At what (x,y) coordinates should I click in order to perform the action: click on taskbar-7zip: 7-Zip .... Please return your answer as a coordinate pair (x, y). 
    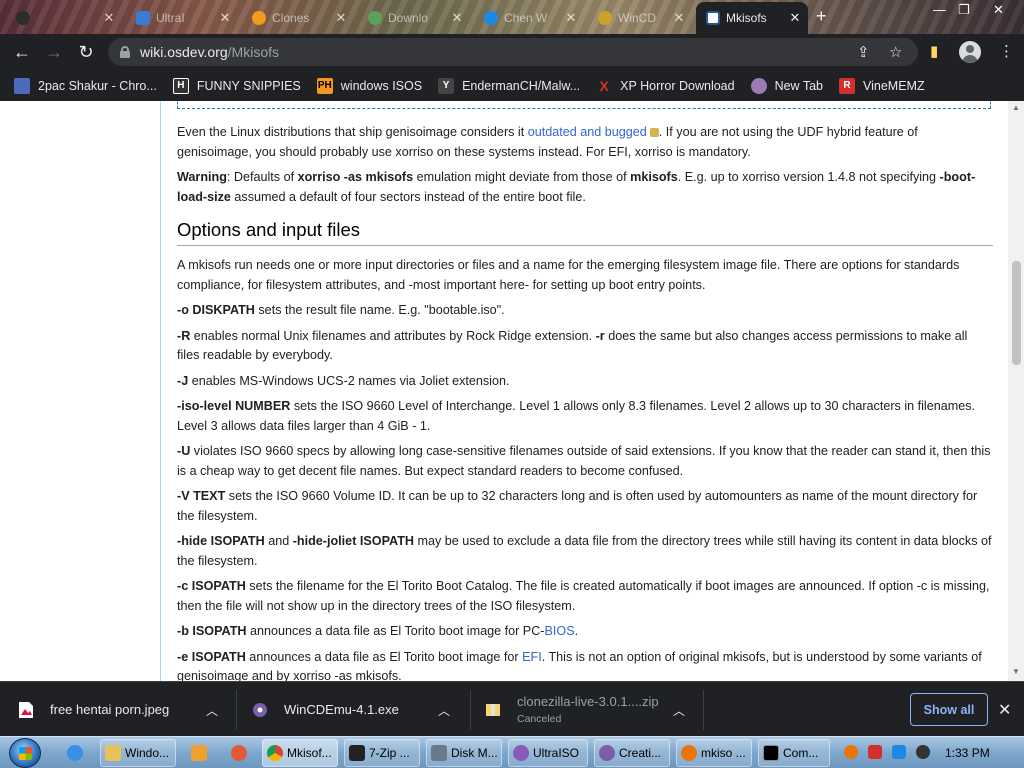
    Looking at the image, I should click on (382, 753).